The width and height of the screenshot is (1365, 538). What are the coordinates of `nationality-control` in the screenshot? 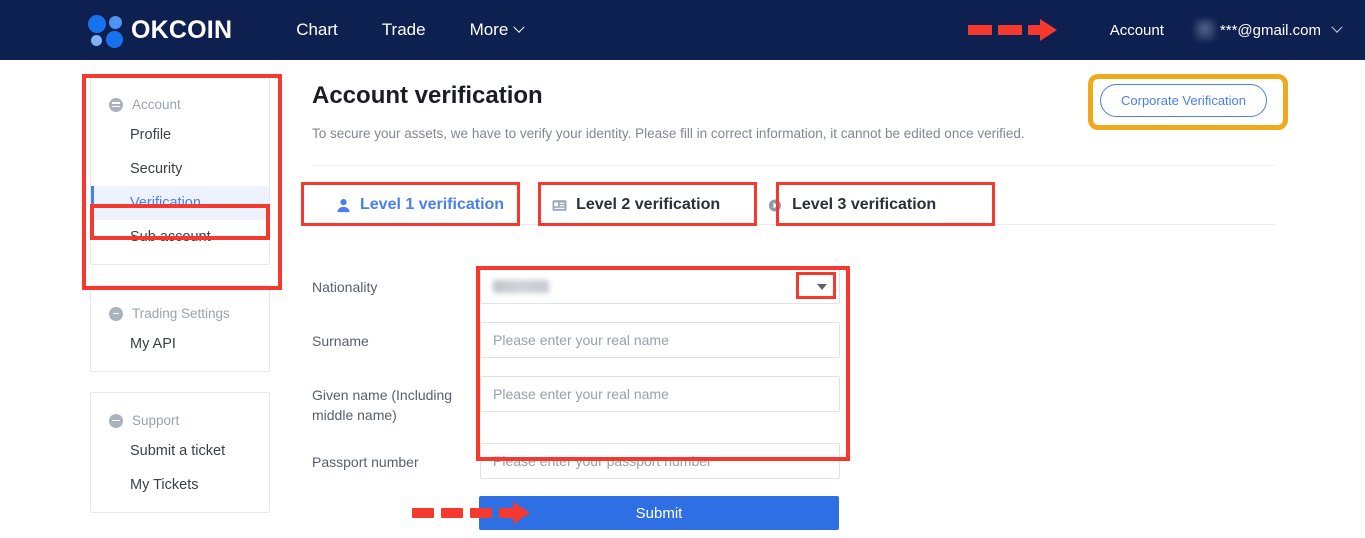 It's located at (661, 286).